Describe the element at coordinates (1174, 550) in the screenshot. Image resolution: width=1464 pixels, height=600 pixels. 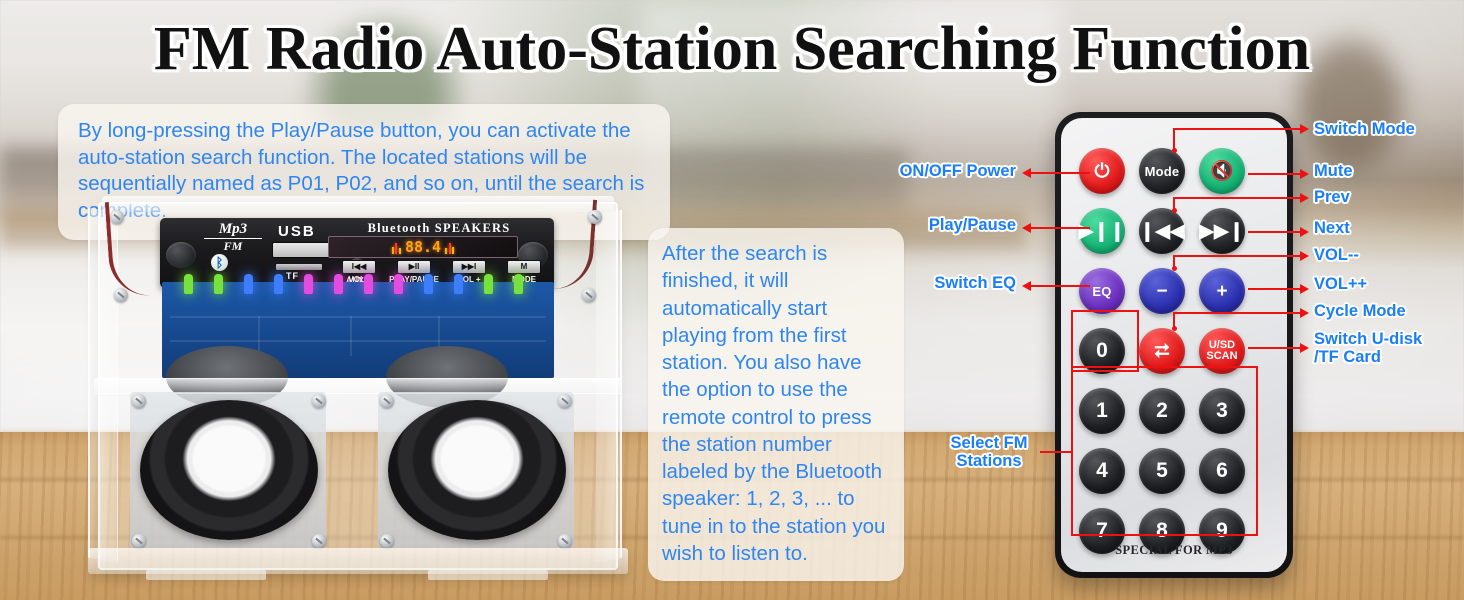
I see `remote-footer-text: SPECIAL FOR MP3` at that location.